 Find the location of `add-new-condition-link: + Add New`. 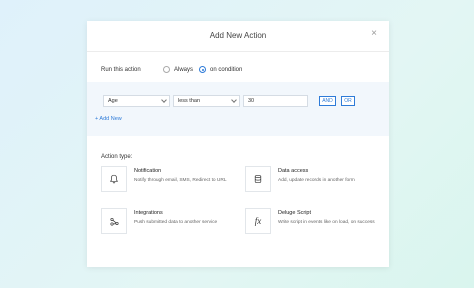

add-new-condition-link: + Add New is located at coordinates (108, 119).